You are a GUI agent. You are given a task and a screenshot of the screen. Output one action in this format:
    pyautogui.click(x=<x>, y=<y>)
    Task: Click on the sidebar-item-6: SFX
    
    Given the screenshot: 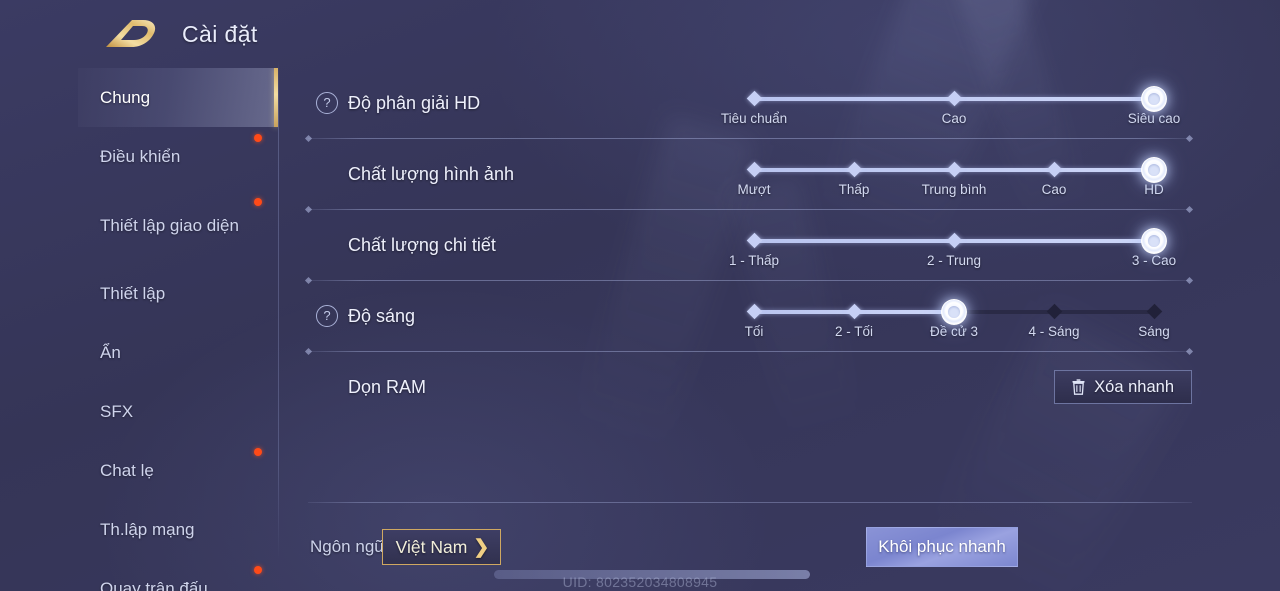 What is the action you would take?
    pyautogui.click(x=178, y=411)
    